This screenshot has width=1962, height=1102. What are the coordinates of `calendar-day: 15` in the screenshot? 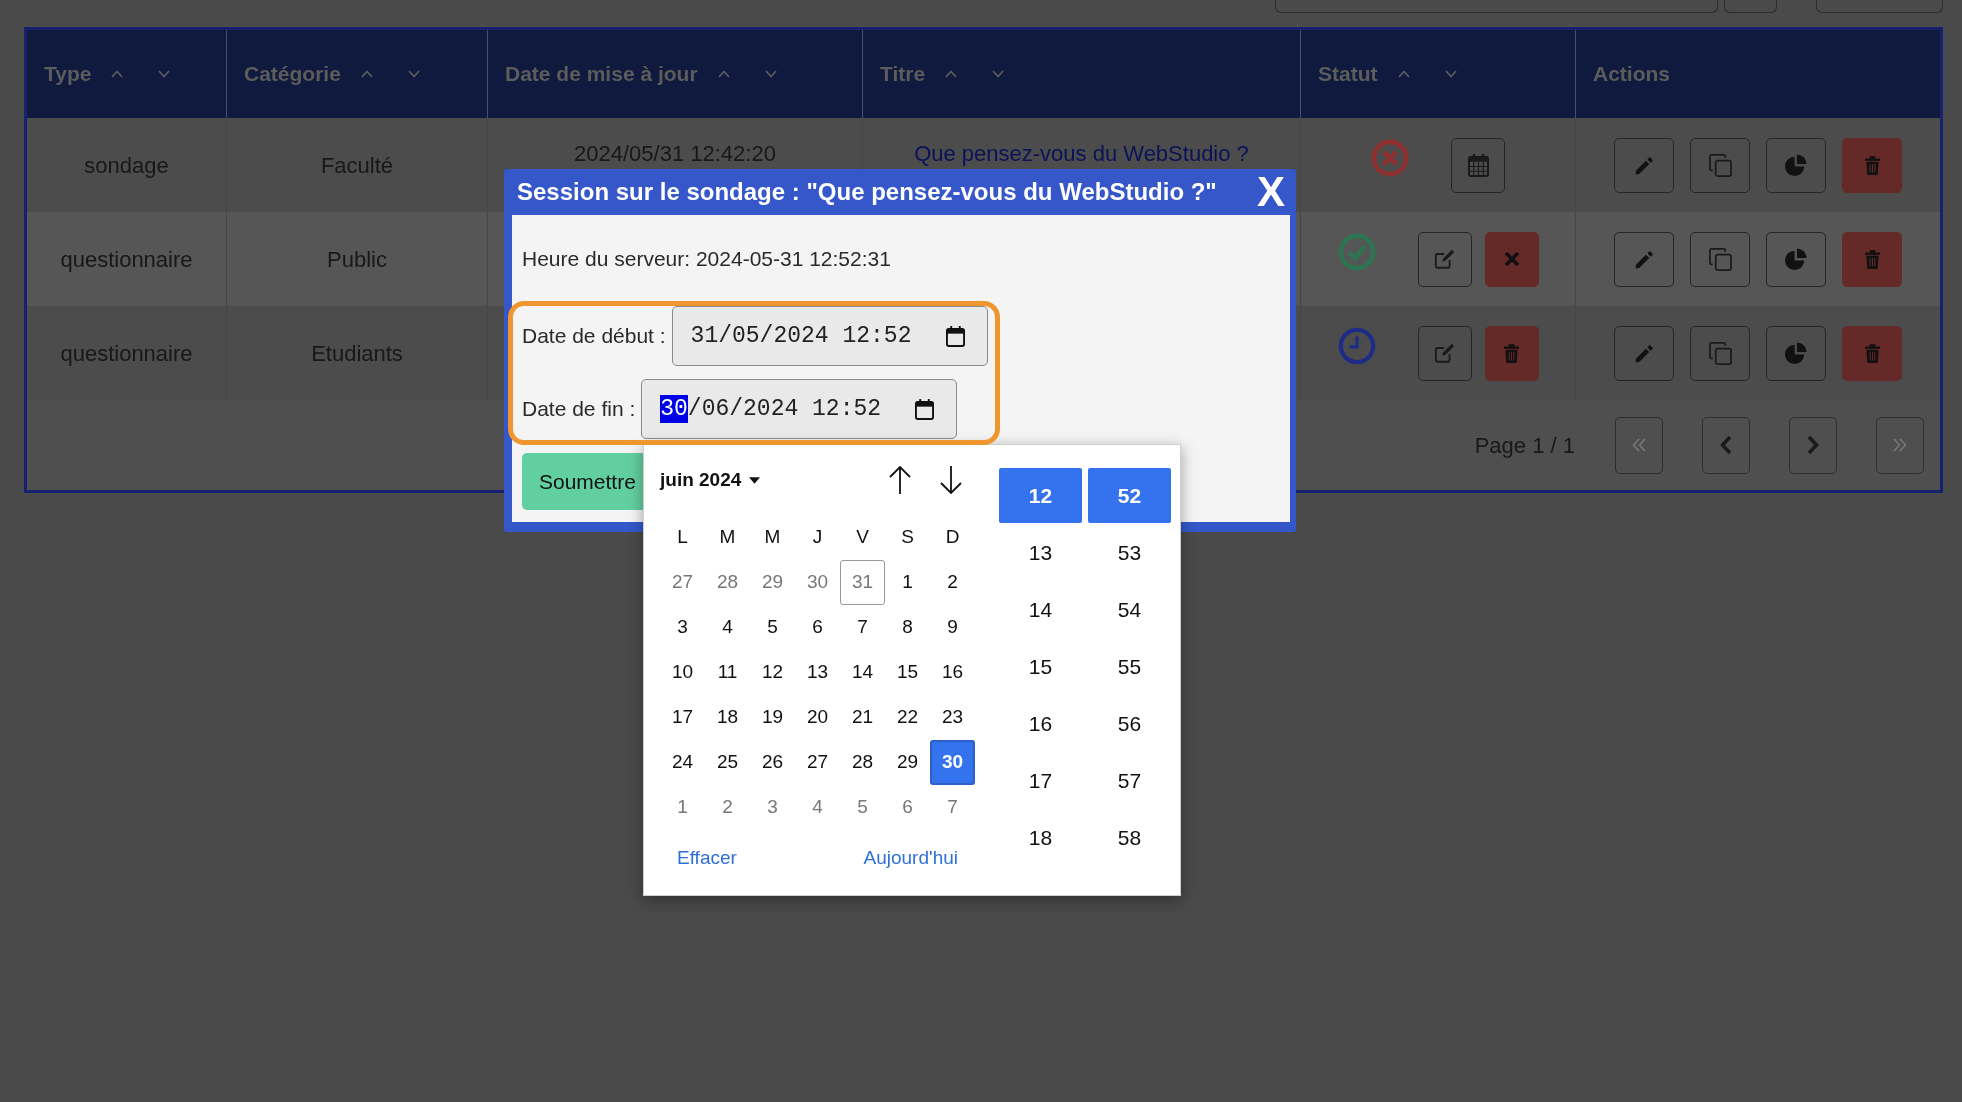 It's located at (907, 672).